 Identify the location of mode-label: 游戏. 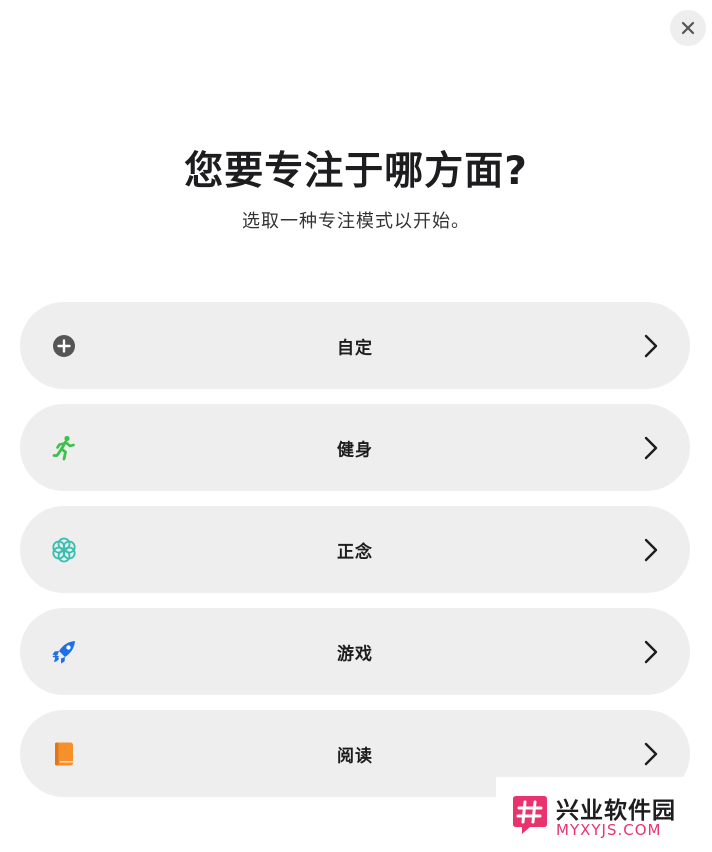
(355, 654).